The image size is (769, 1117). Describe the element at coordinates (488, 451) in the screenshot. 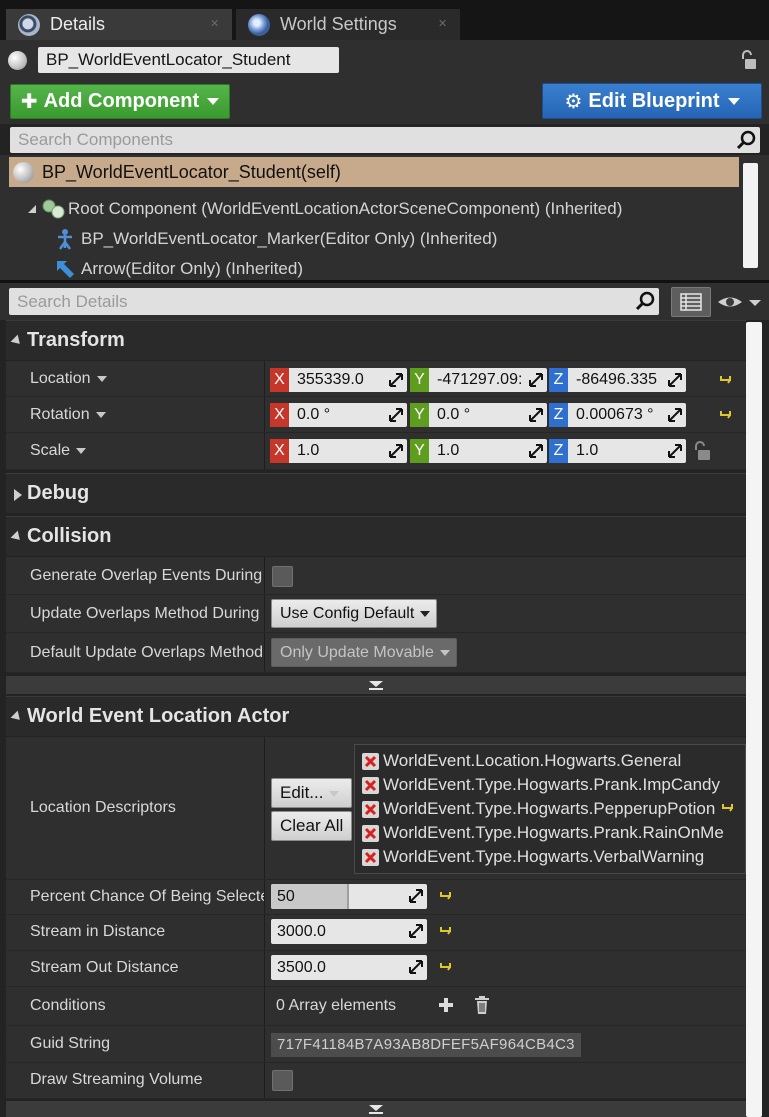

I see `scale-y-field: 1.0` at that location.